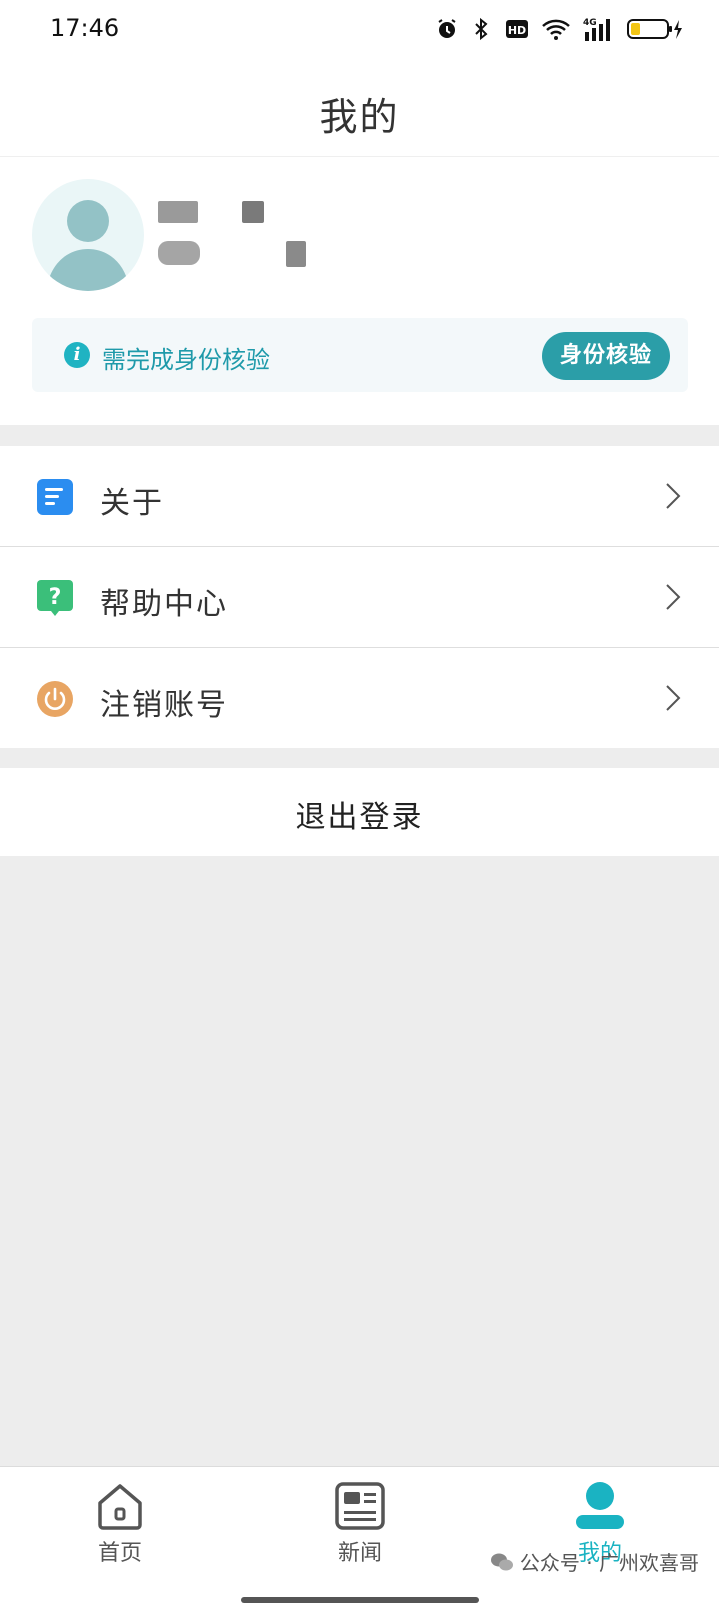 This screenshot has height=1612, width=719. What do you see at coordinates (186, 360) in the screenshot?
I see `verify-notice: 需完成身份核验` at bounding box center [186, 360].